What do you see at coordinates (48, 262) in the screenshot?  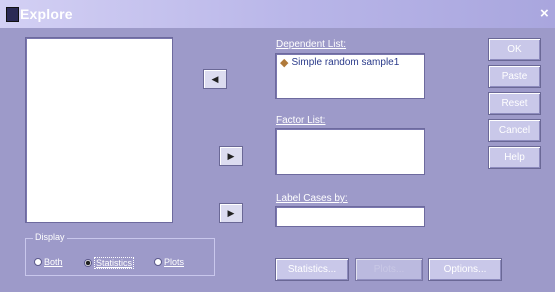 I see `radio-both: Both` at bounding box center [48, 262].